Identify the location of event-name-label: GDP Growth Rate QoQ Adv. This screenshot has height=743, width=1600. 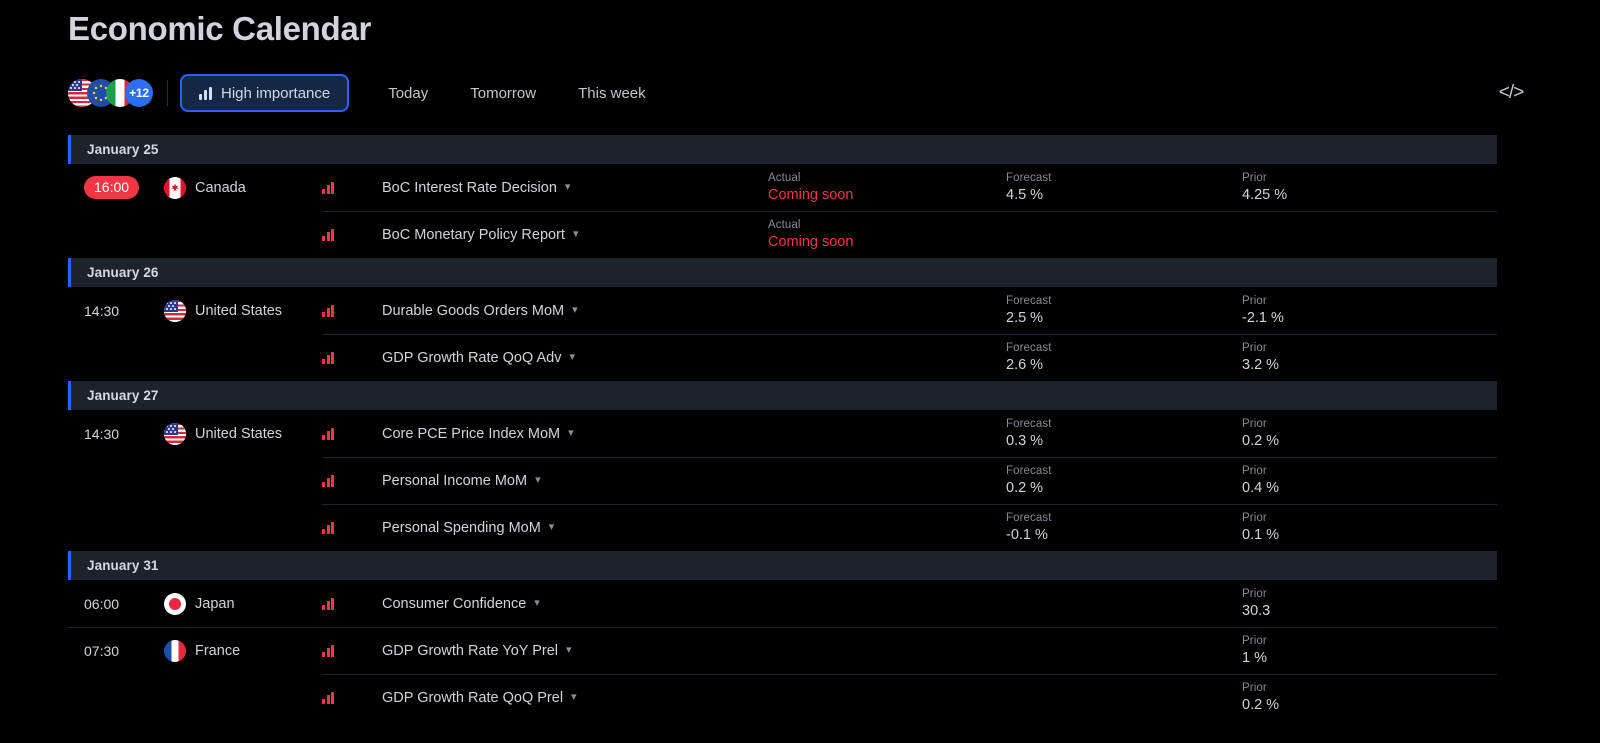
(471, 358).